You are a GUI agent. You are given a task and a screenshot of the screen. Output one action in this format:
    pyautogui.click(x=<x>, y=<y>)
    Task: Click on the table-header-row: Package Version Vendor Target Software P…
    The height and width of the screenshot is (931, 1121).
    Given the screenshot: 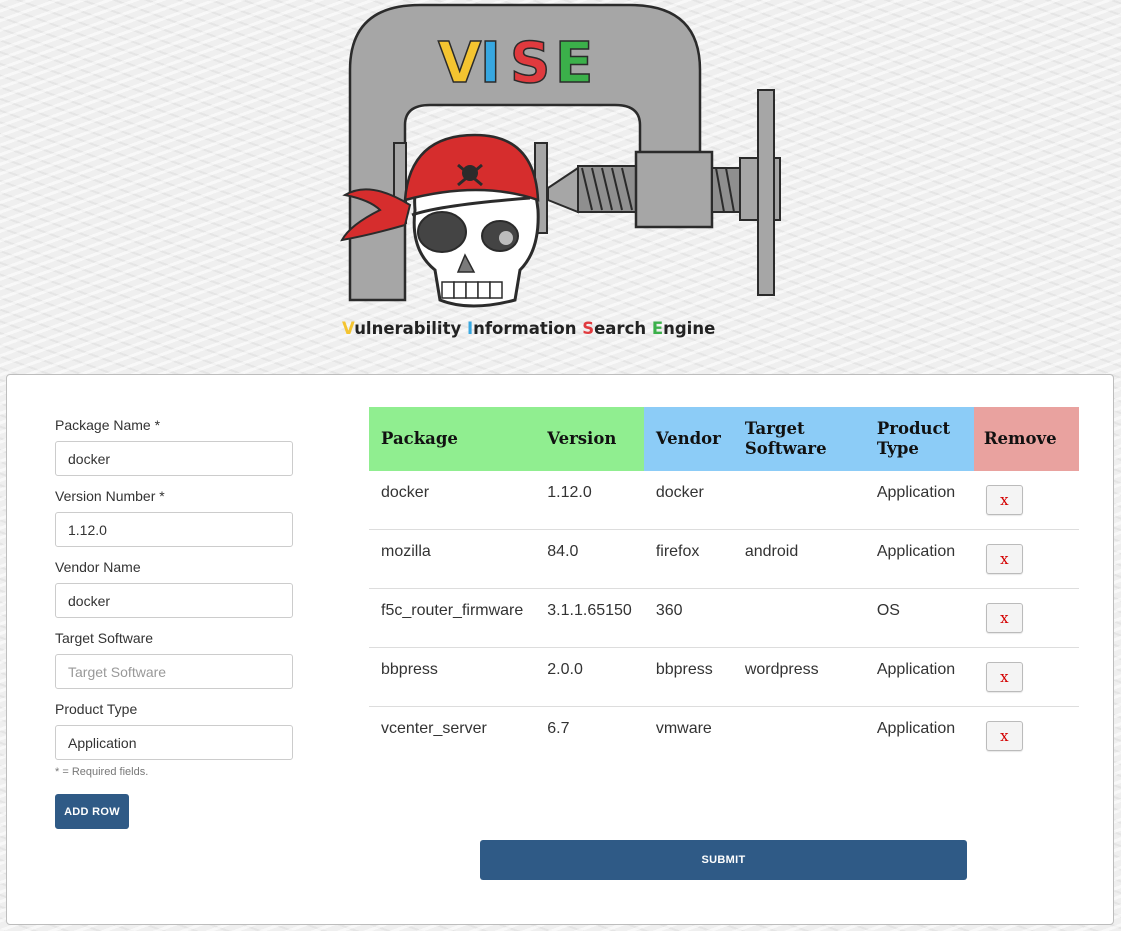 What is the action you would take?
    pyautogui.click(x=724, y=439)
    